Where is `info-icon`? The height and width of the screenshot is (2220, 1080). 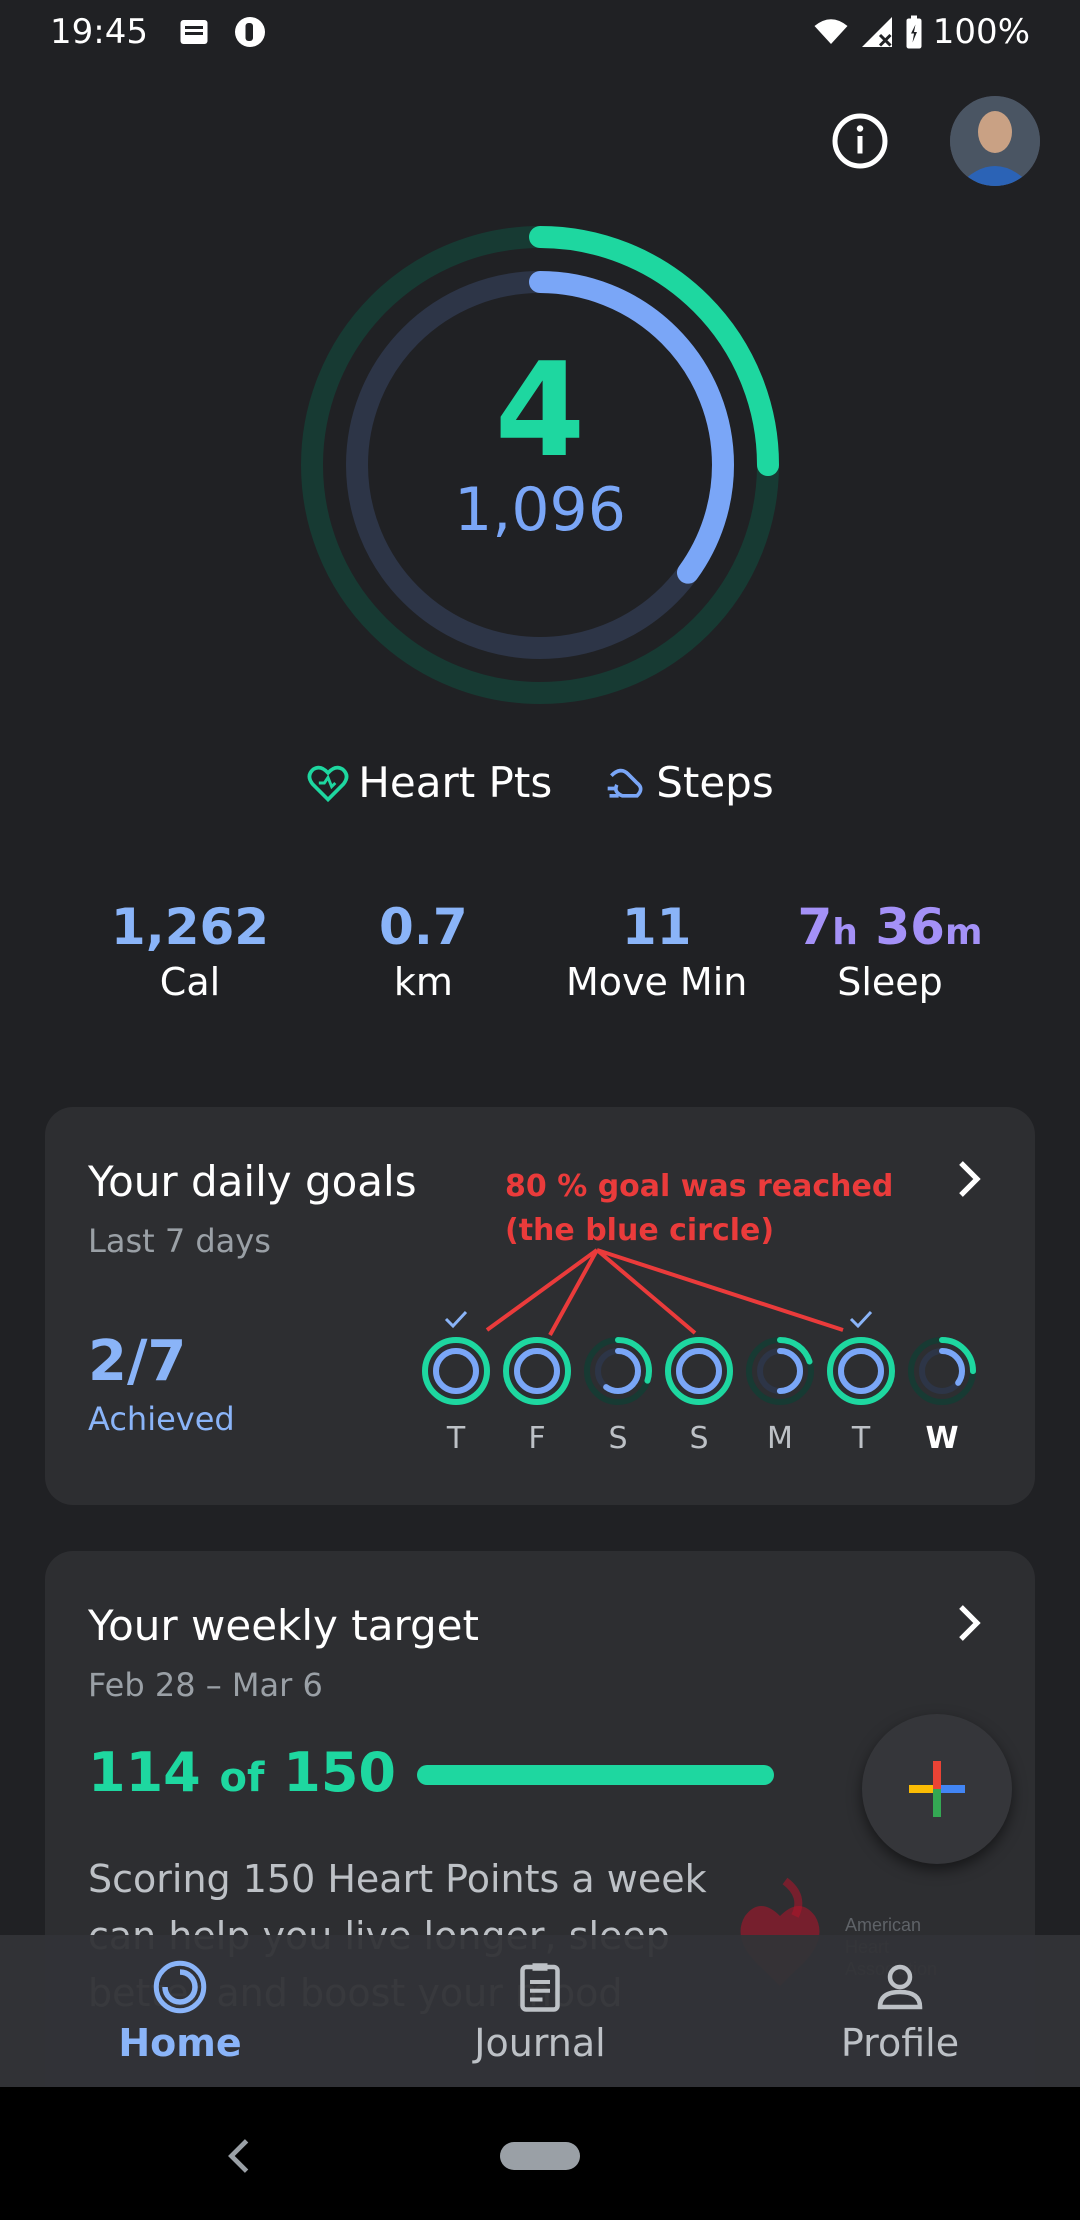 info-icon is located at coordinates (860, 141).